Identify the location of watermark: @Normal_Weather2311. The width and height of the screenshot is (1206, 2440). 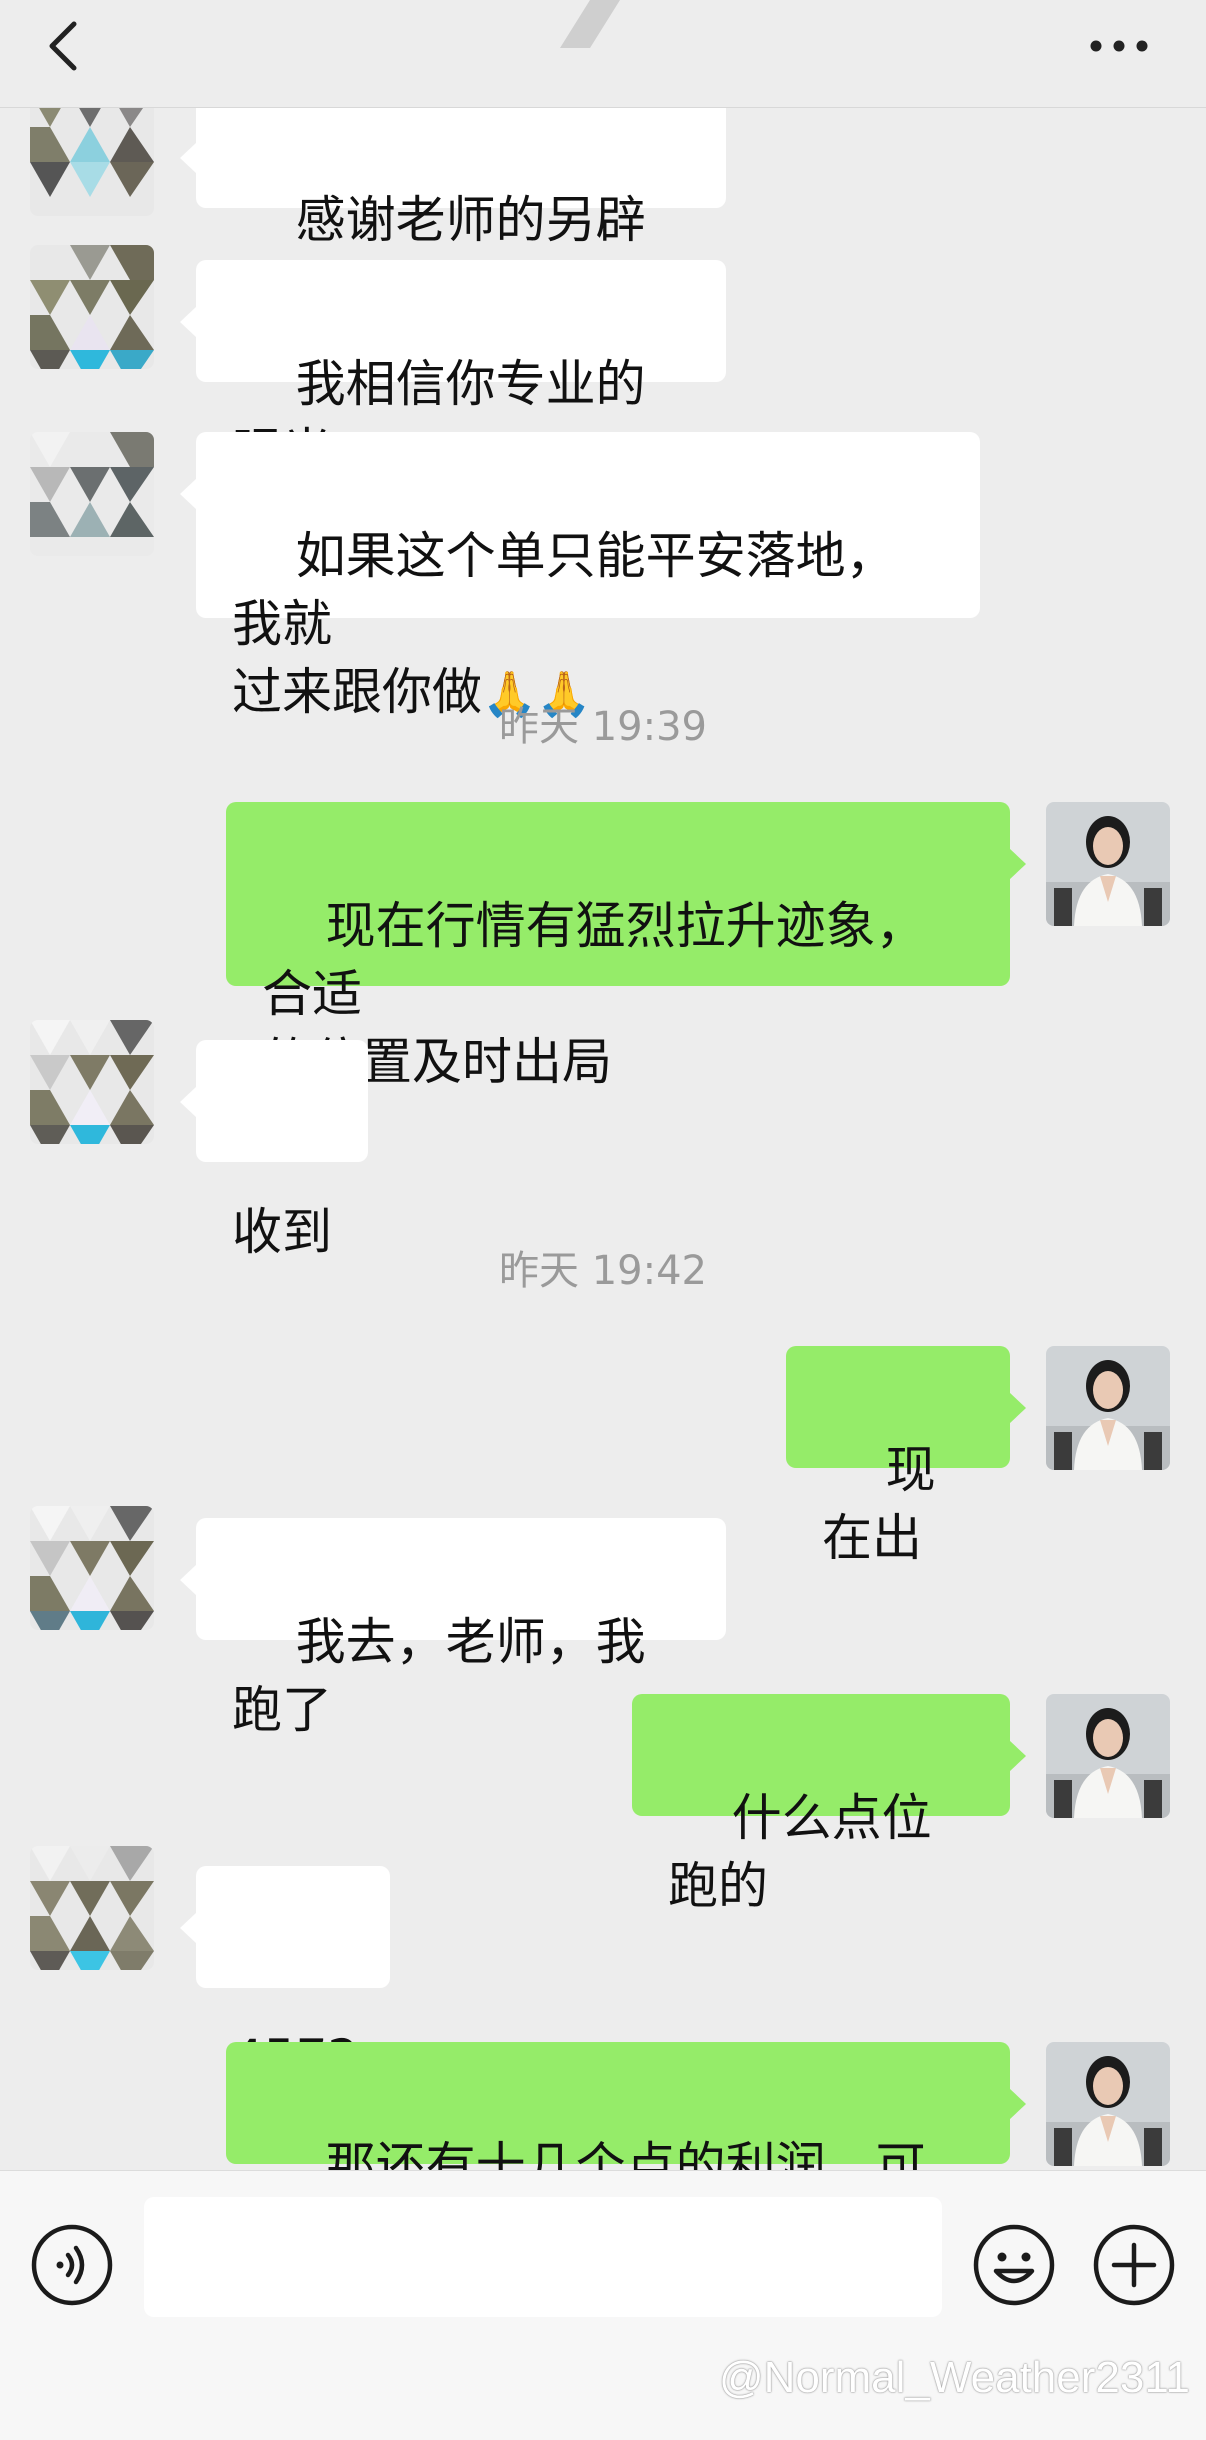
(954, 2377).